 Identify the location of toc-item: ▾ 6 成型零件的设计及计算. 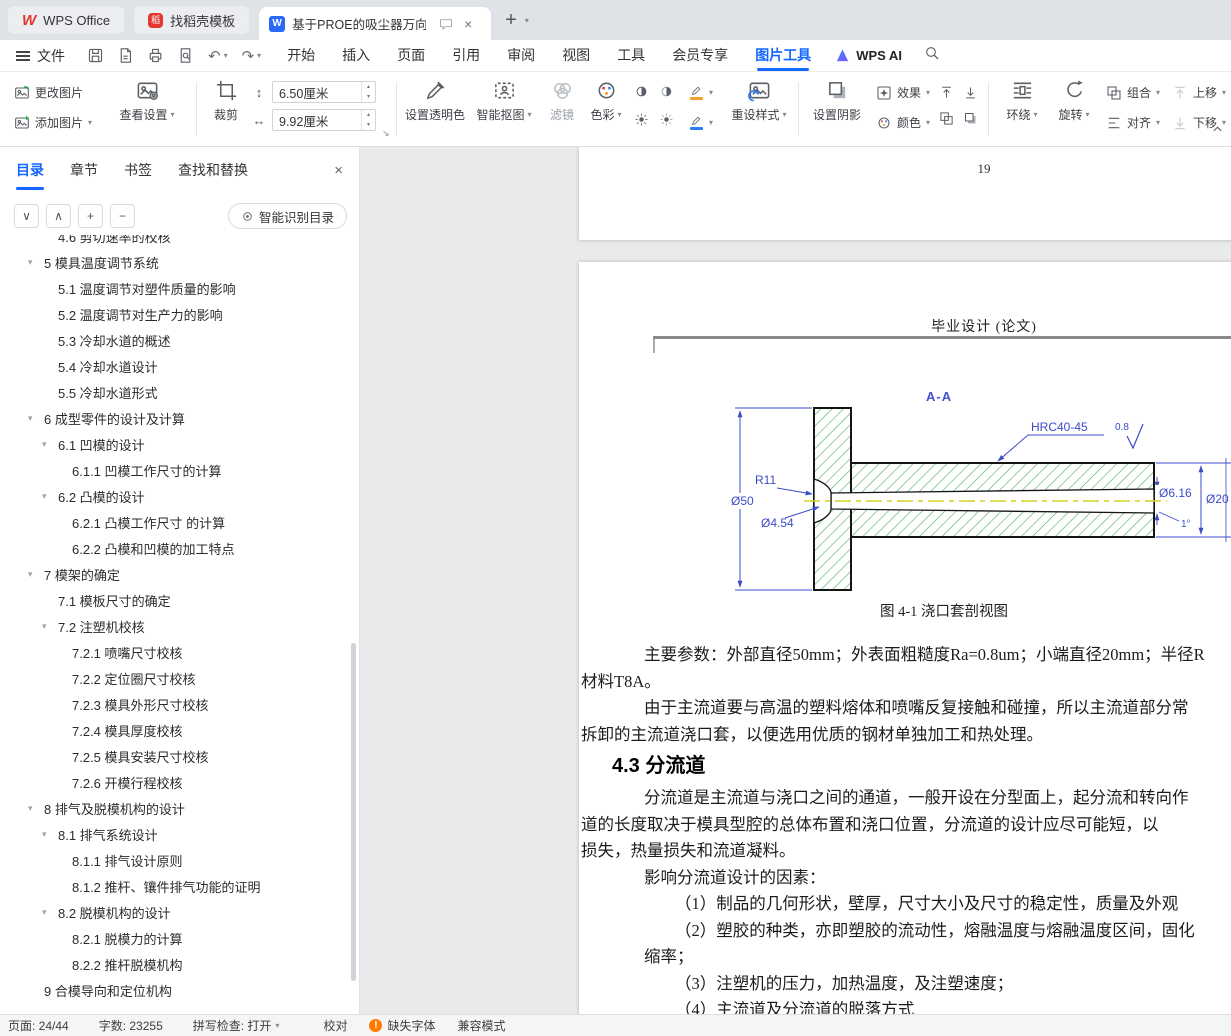
(179, 418).